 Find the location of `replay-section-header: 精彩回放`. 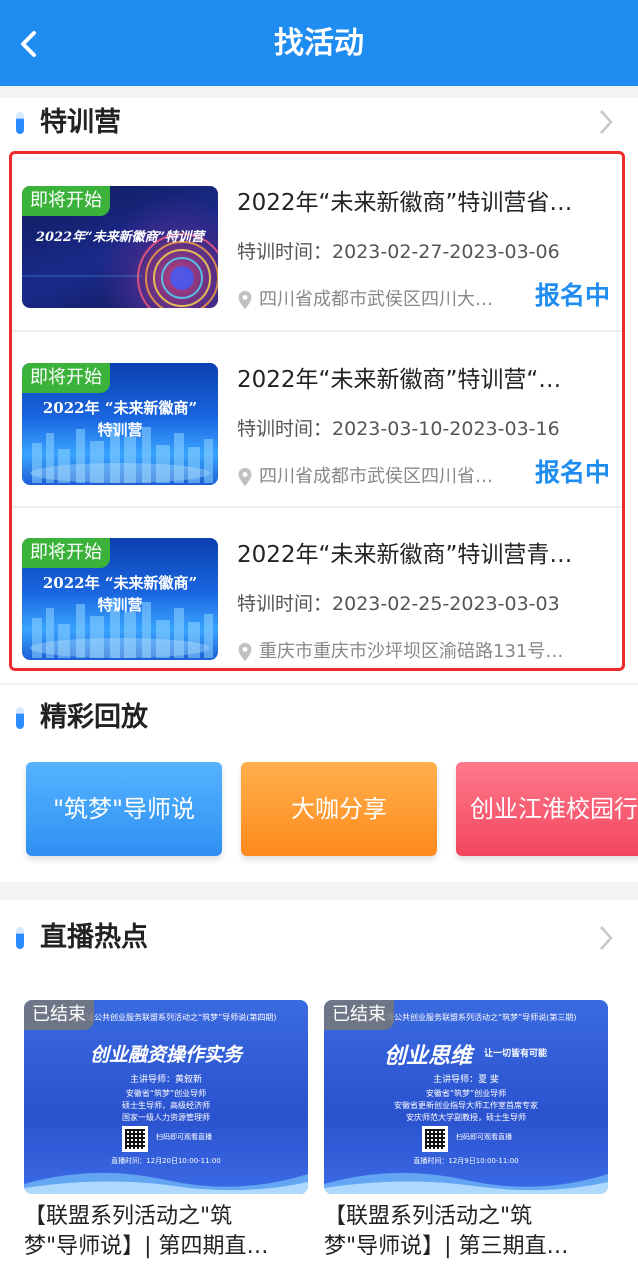

replay-section-header: 精彩回放 is located at coordinates (319, 721).